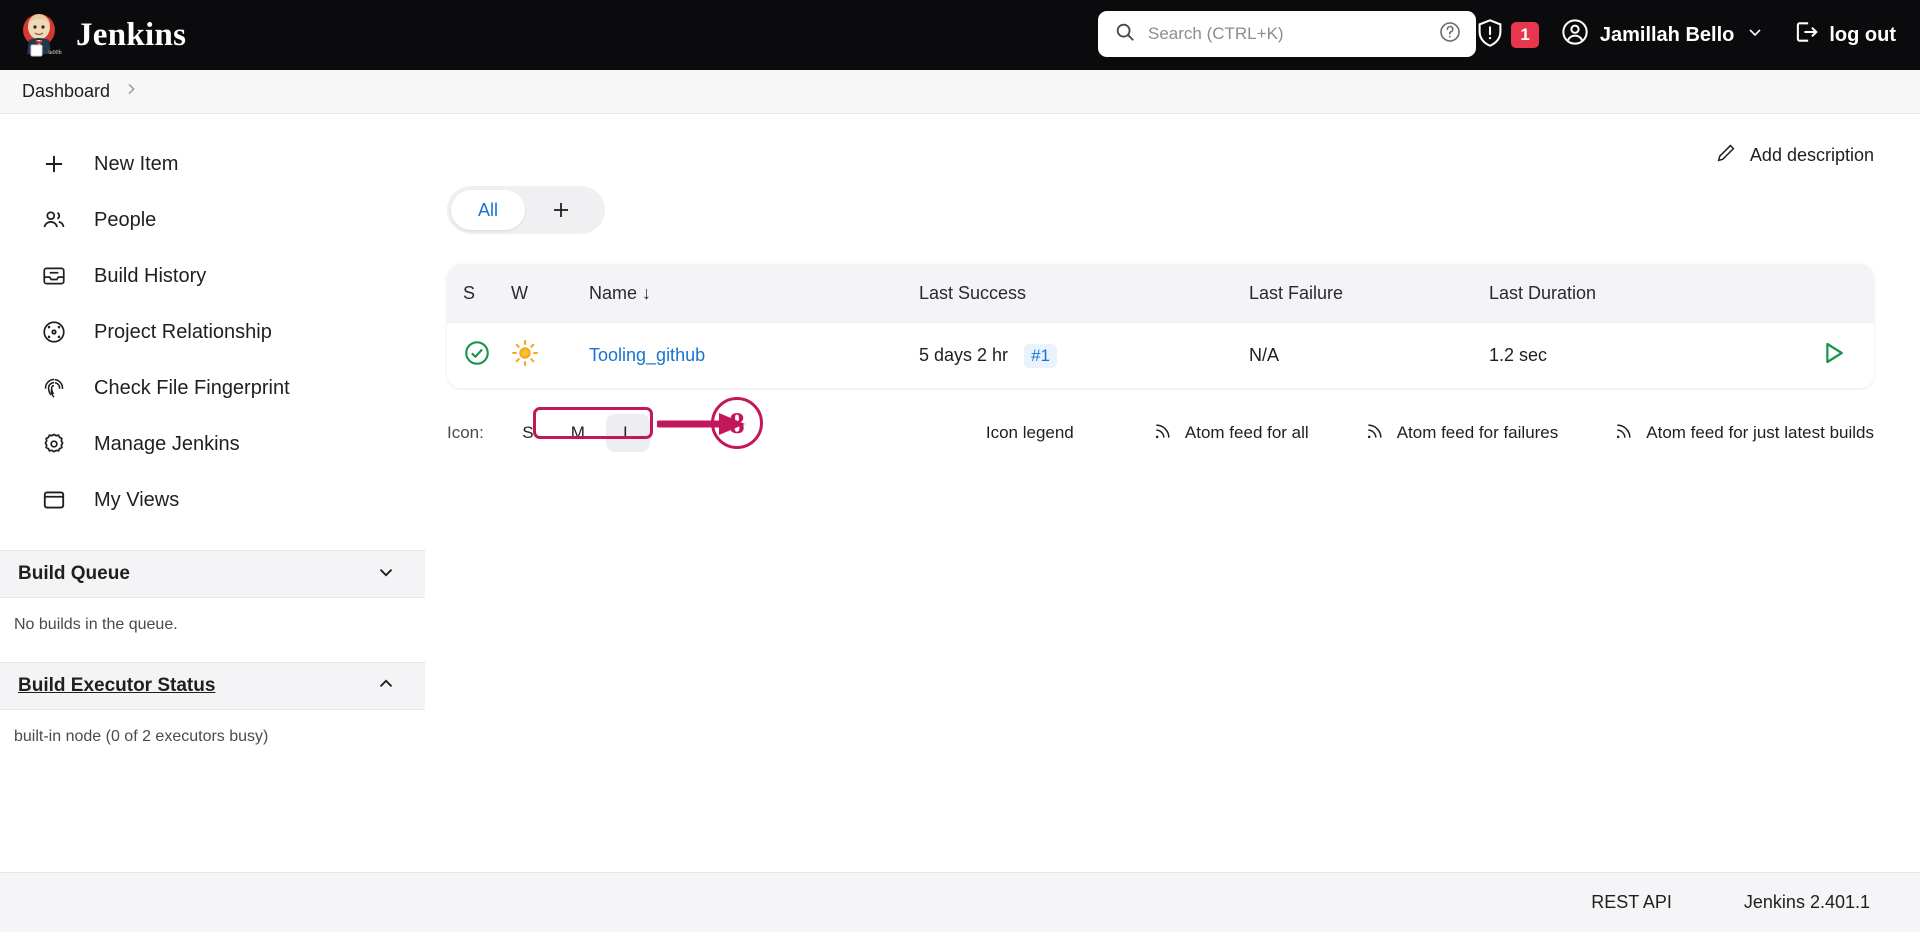 The width and height of the screenshot is (1920, 932). What do you see at coordinates (578, 433) in the screenshot?
I see `icon-size-m: M` at bounding box center [578, 433].